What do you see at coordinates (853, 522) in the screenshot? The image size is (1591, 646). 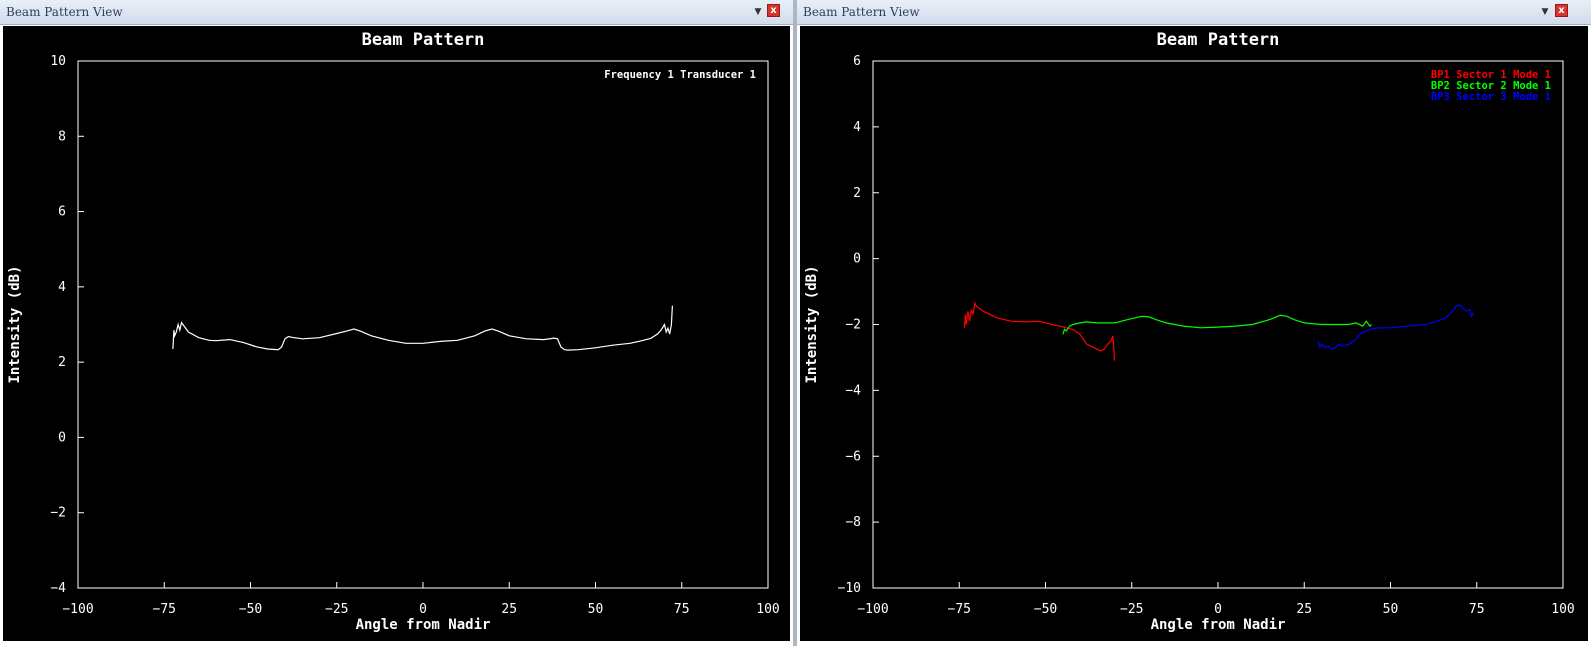 I see `y-tick-label: −8` at bounding box center [853, 522].